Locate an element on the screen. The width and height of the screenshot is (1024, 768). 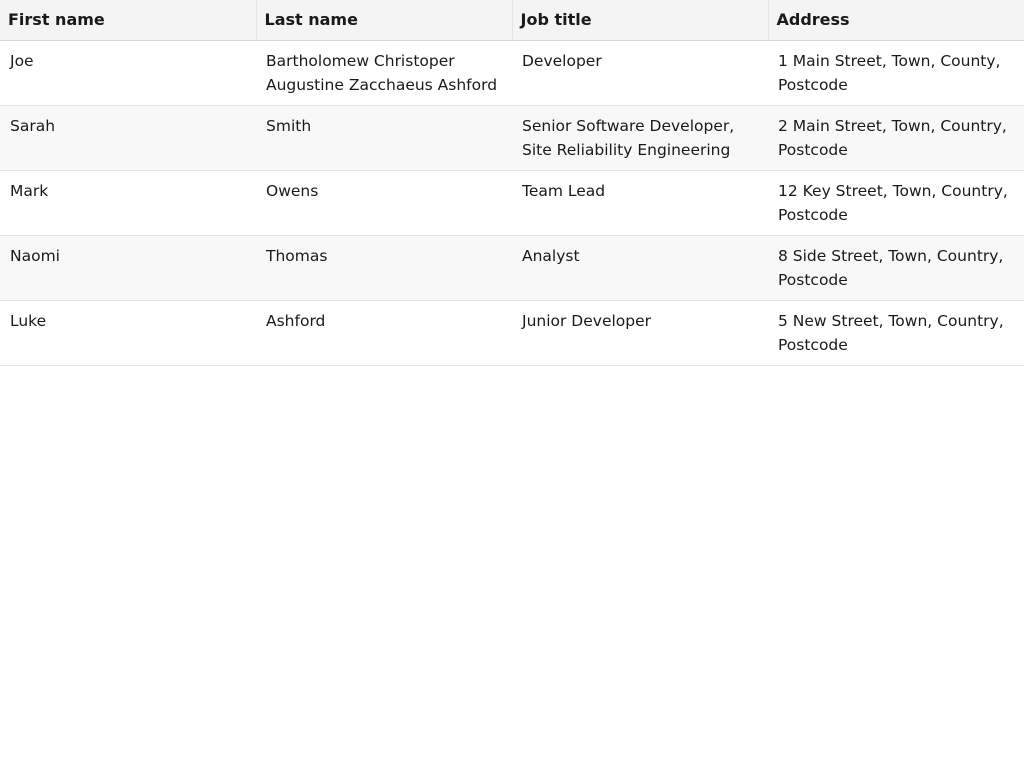
cell-first-name: Joe is located at coordinates (128, 73).